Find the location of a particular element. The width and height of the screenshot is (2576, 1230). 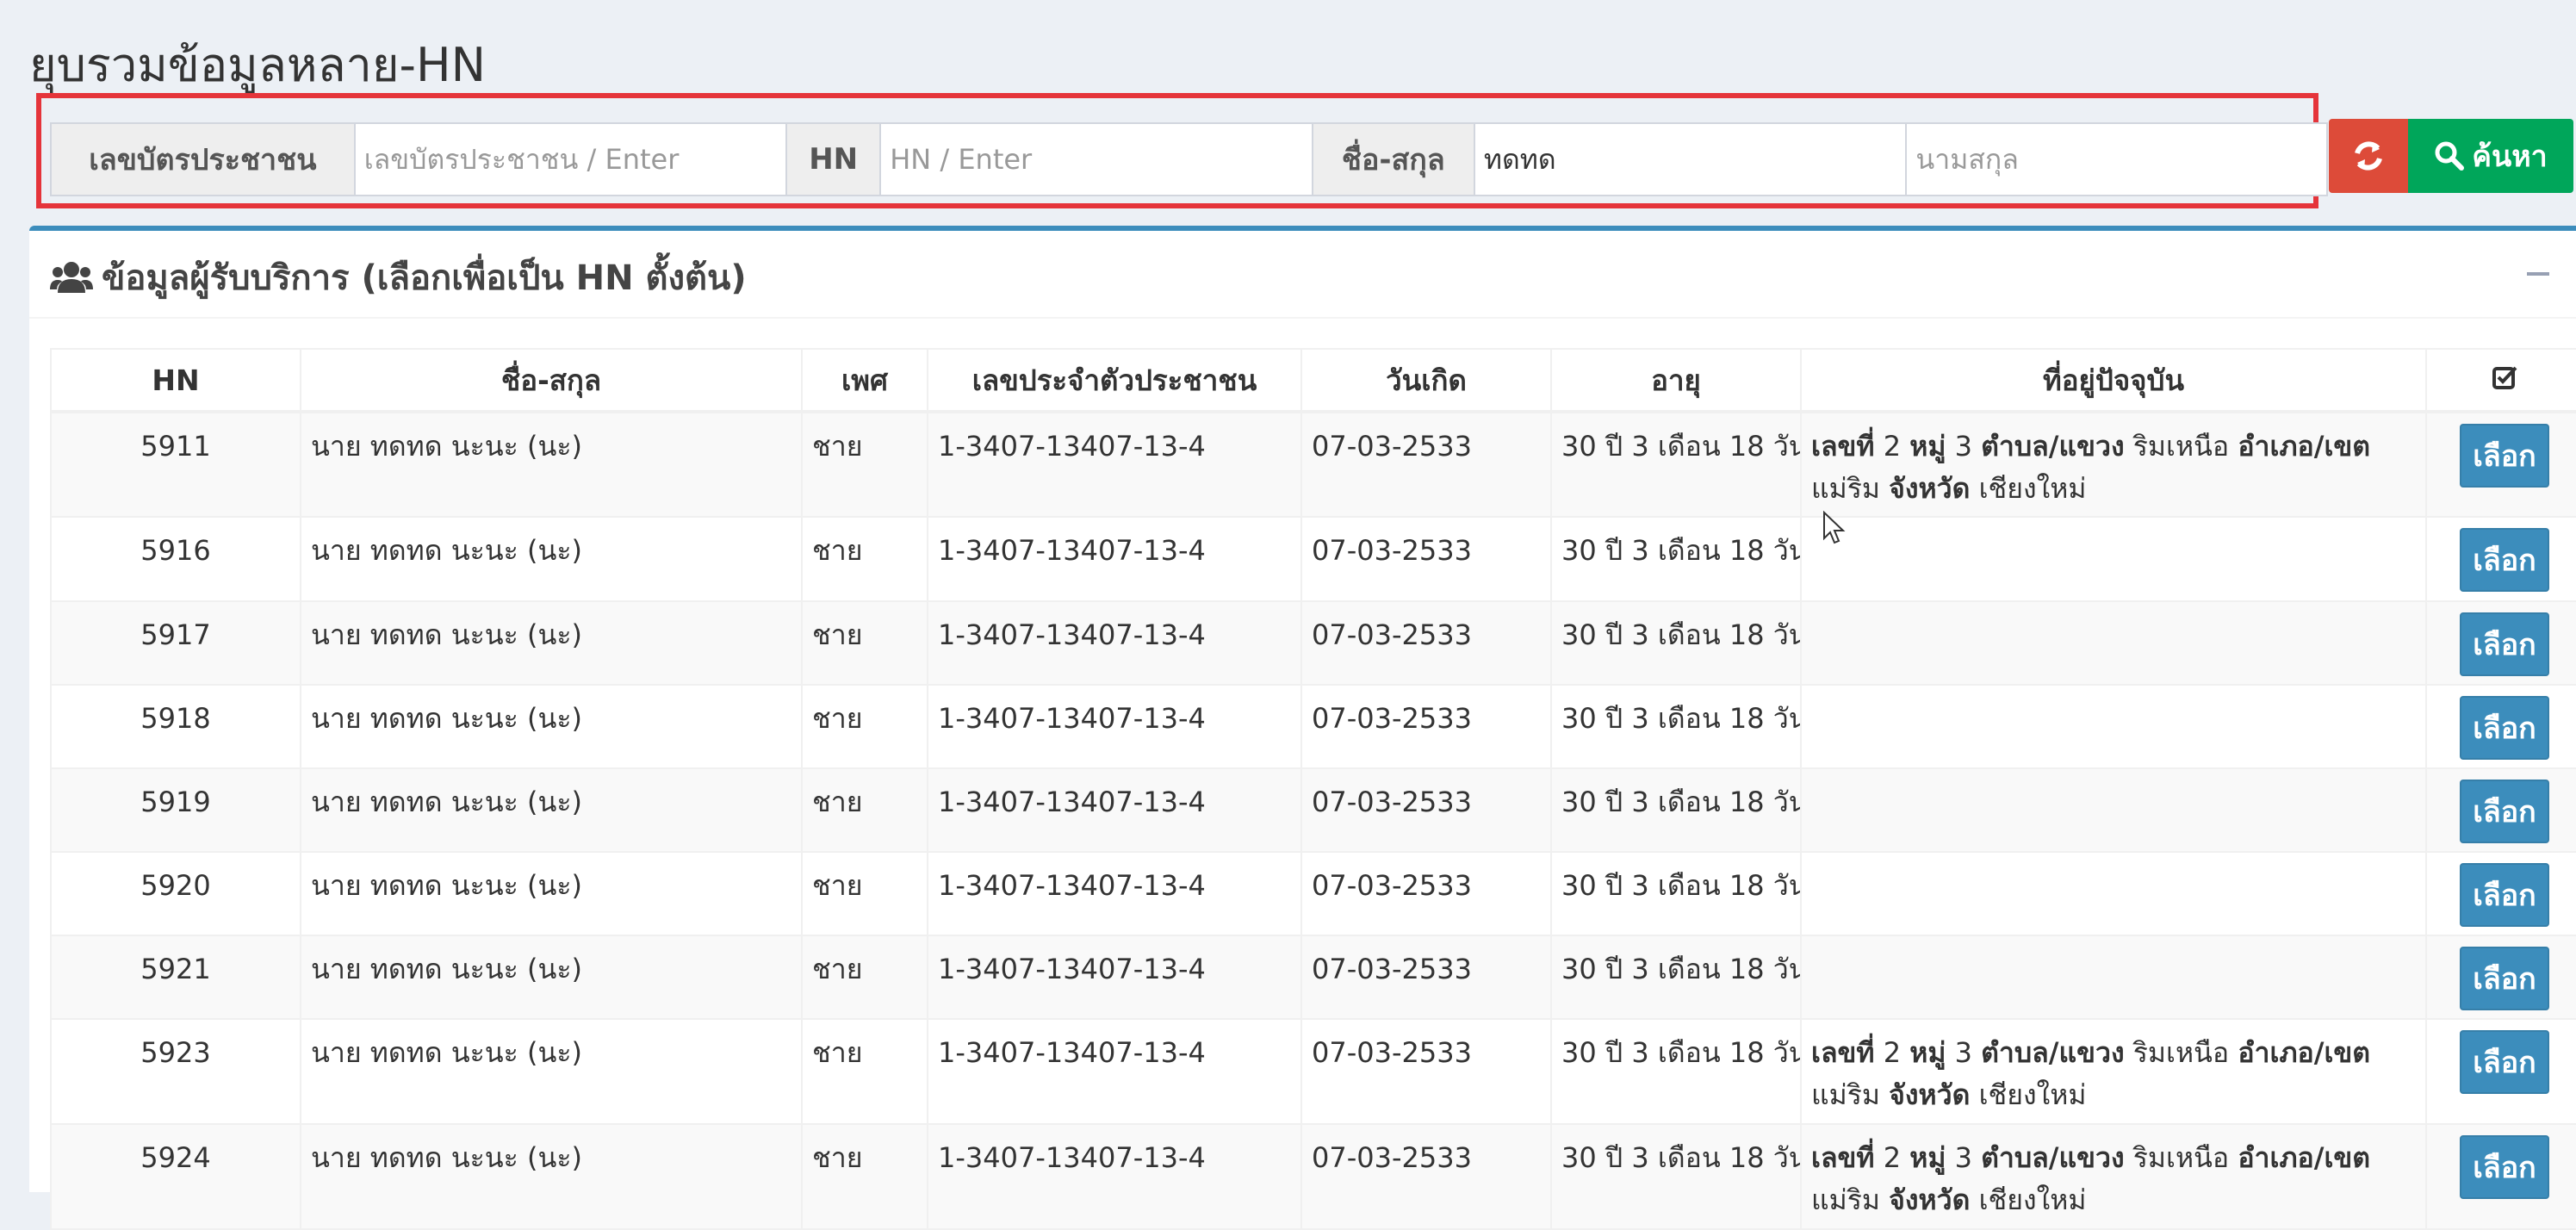

users-icon is located at coordinates (71, 277).